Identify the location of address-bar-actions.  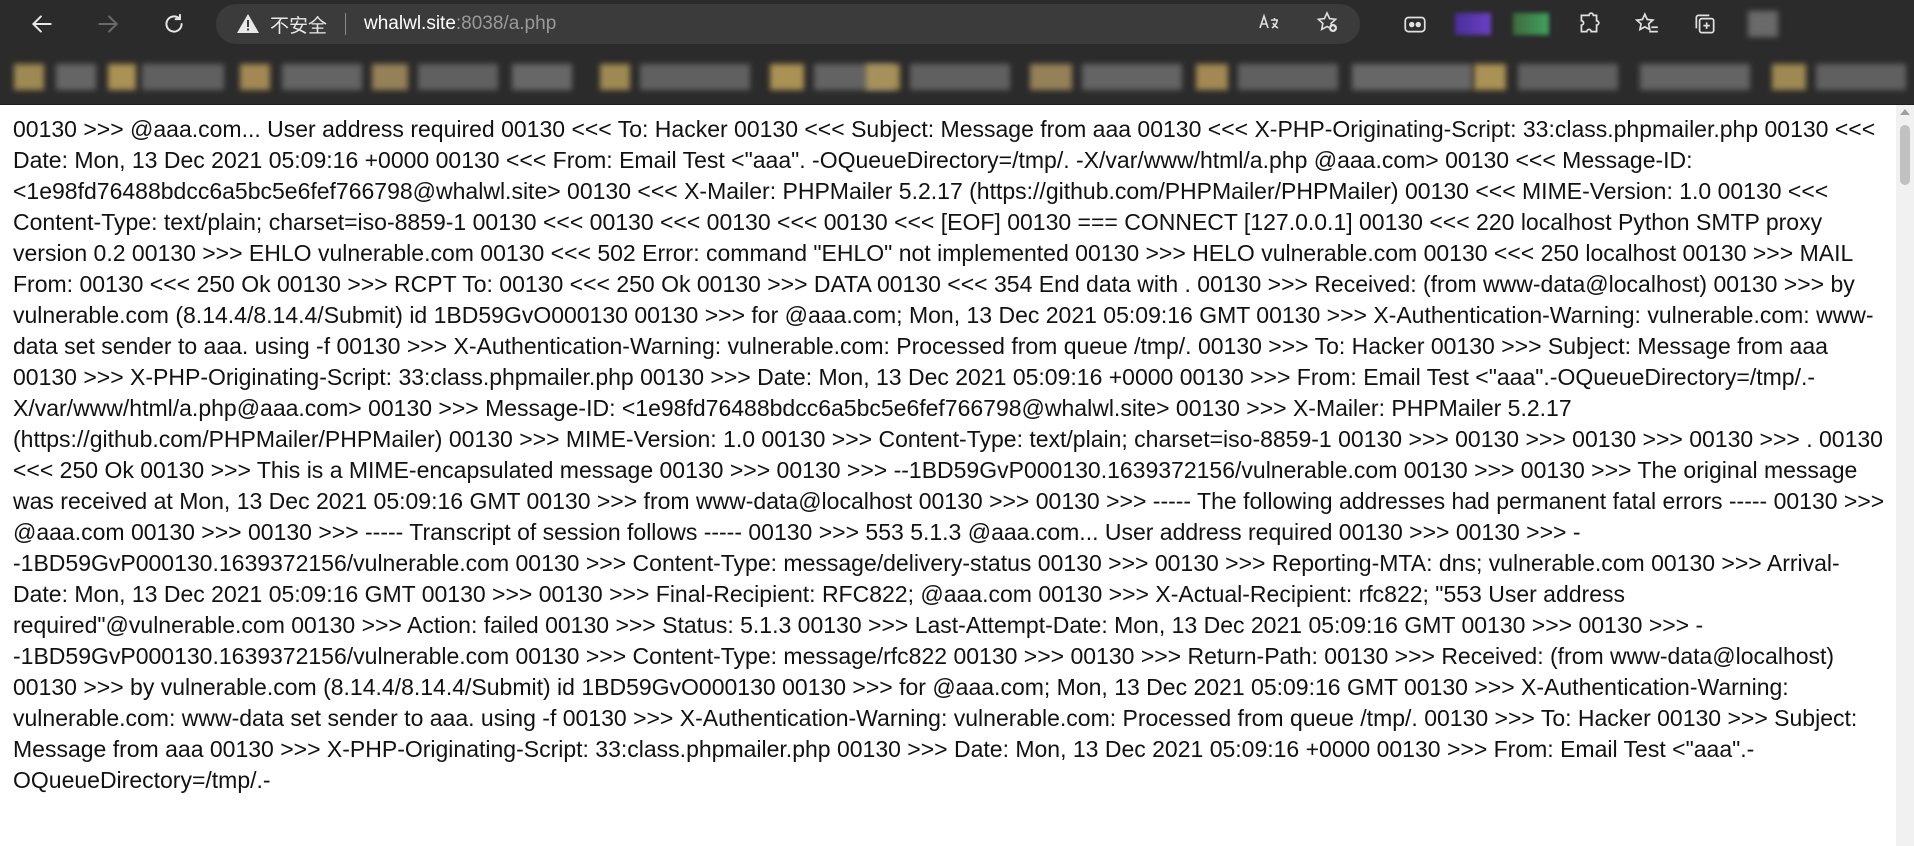
(1298, 24).